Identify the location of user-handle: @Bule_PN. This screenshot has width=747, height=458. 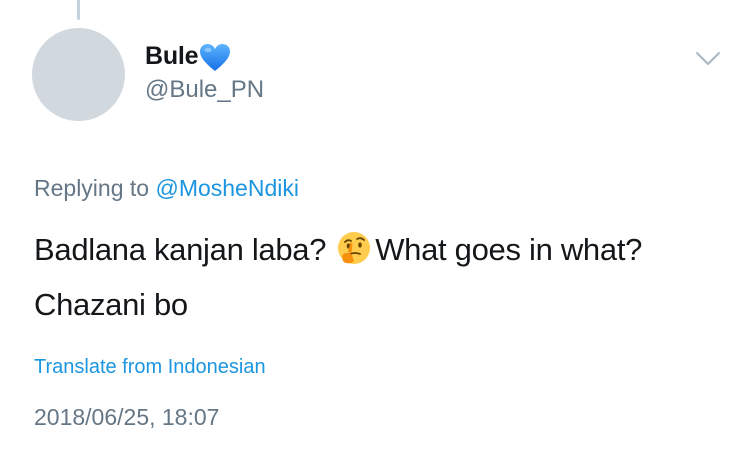
(204, 90).